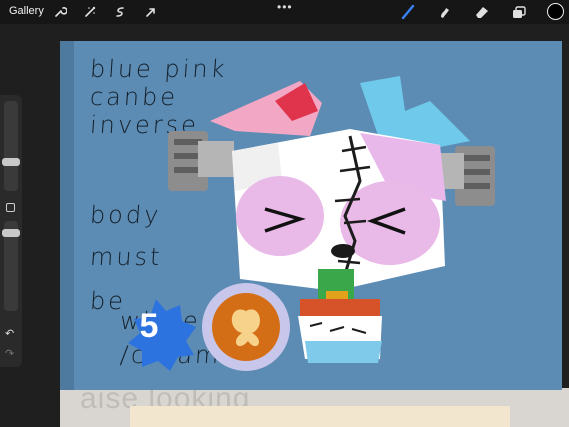 The height and width of the screenshot is (427, 569). Describe the element at coordinates (519, 12) in the screenshot. I see `layers-icon` at that location.